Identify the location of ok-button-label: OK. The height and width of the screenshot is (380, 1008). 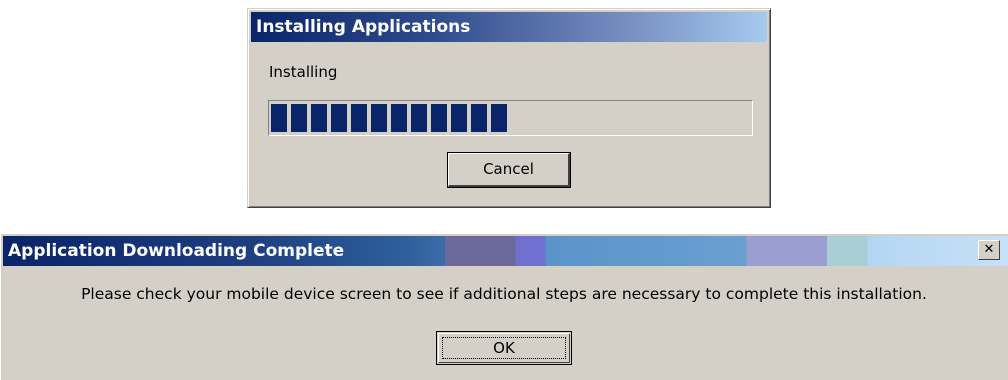
(504, 348).